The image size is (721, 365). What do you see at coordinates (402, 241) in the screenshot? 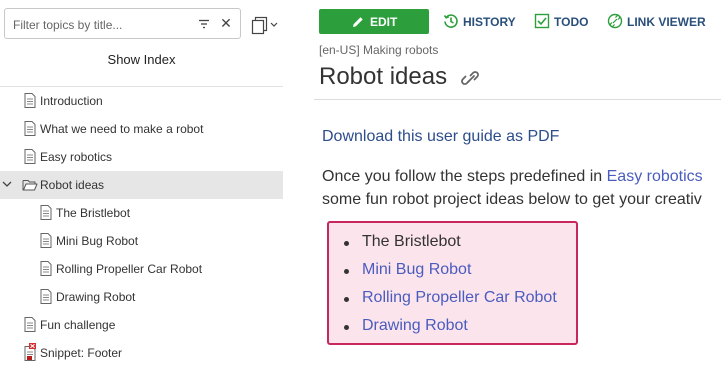
I see `project-item-bristlebot: The Bristlebot` at bounding box center [402, 241].